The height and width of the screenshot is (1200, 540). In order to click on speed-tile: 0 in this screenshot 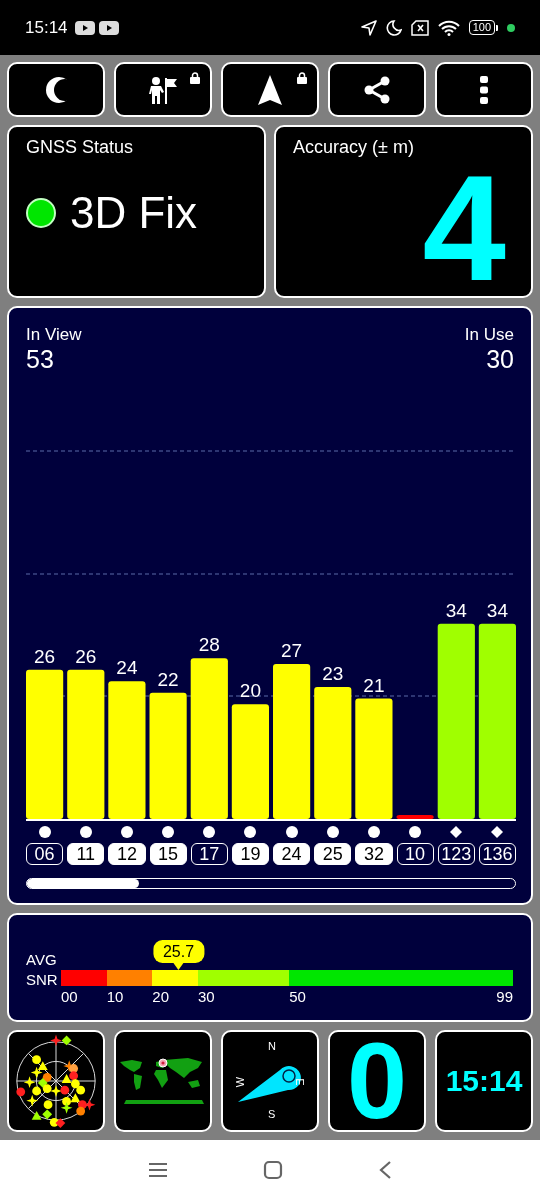, I will do `click(377, 1081)`.